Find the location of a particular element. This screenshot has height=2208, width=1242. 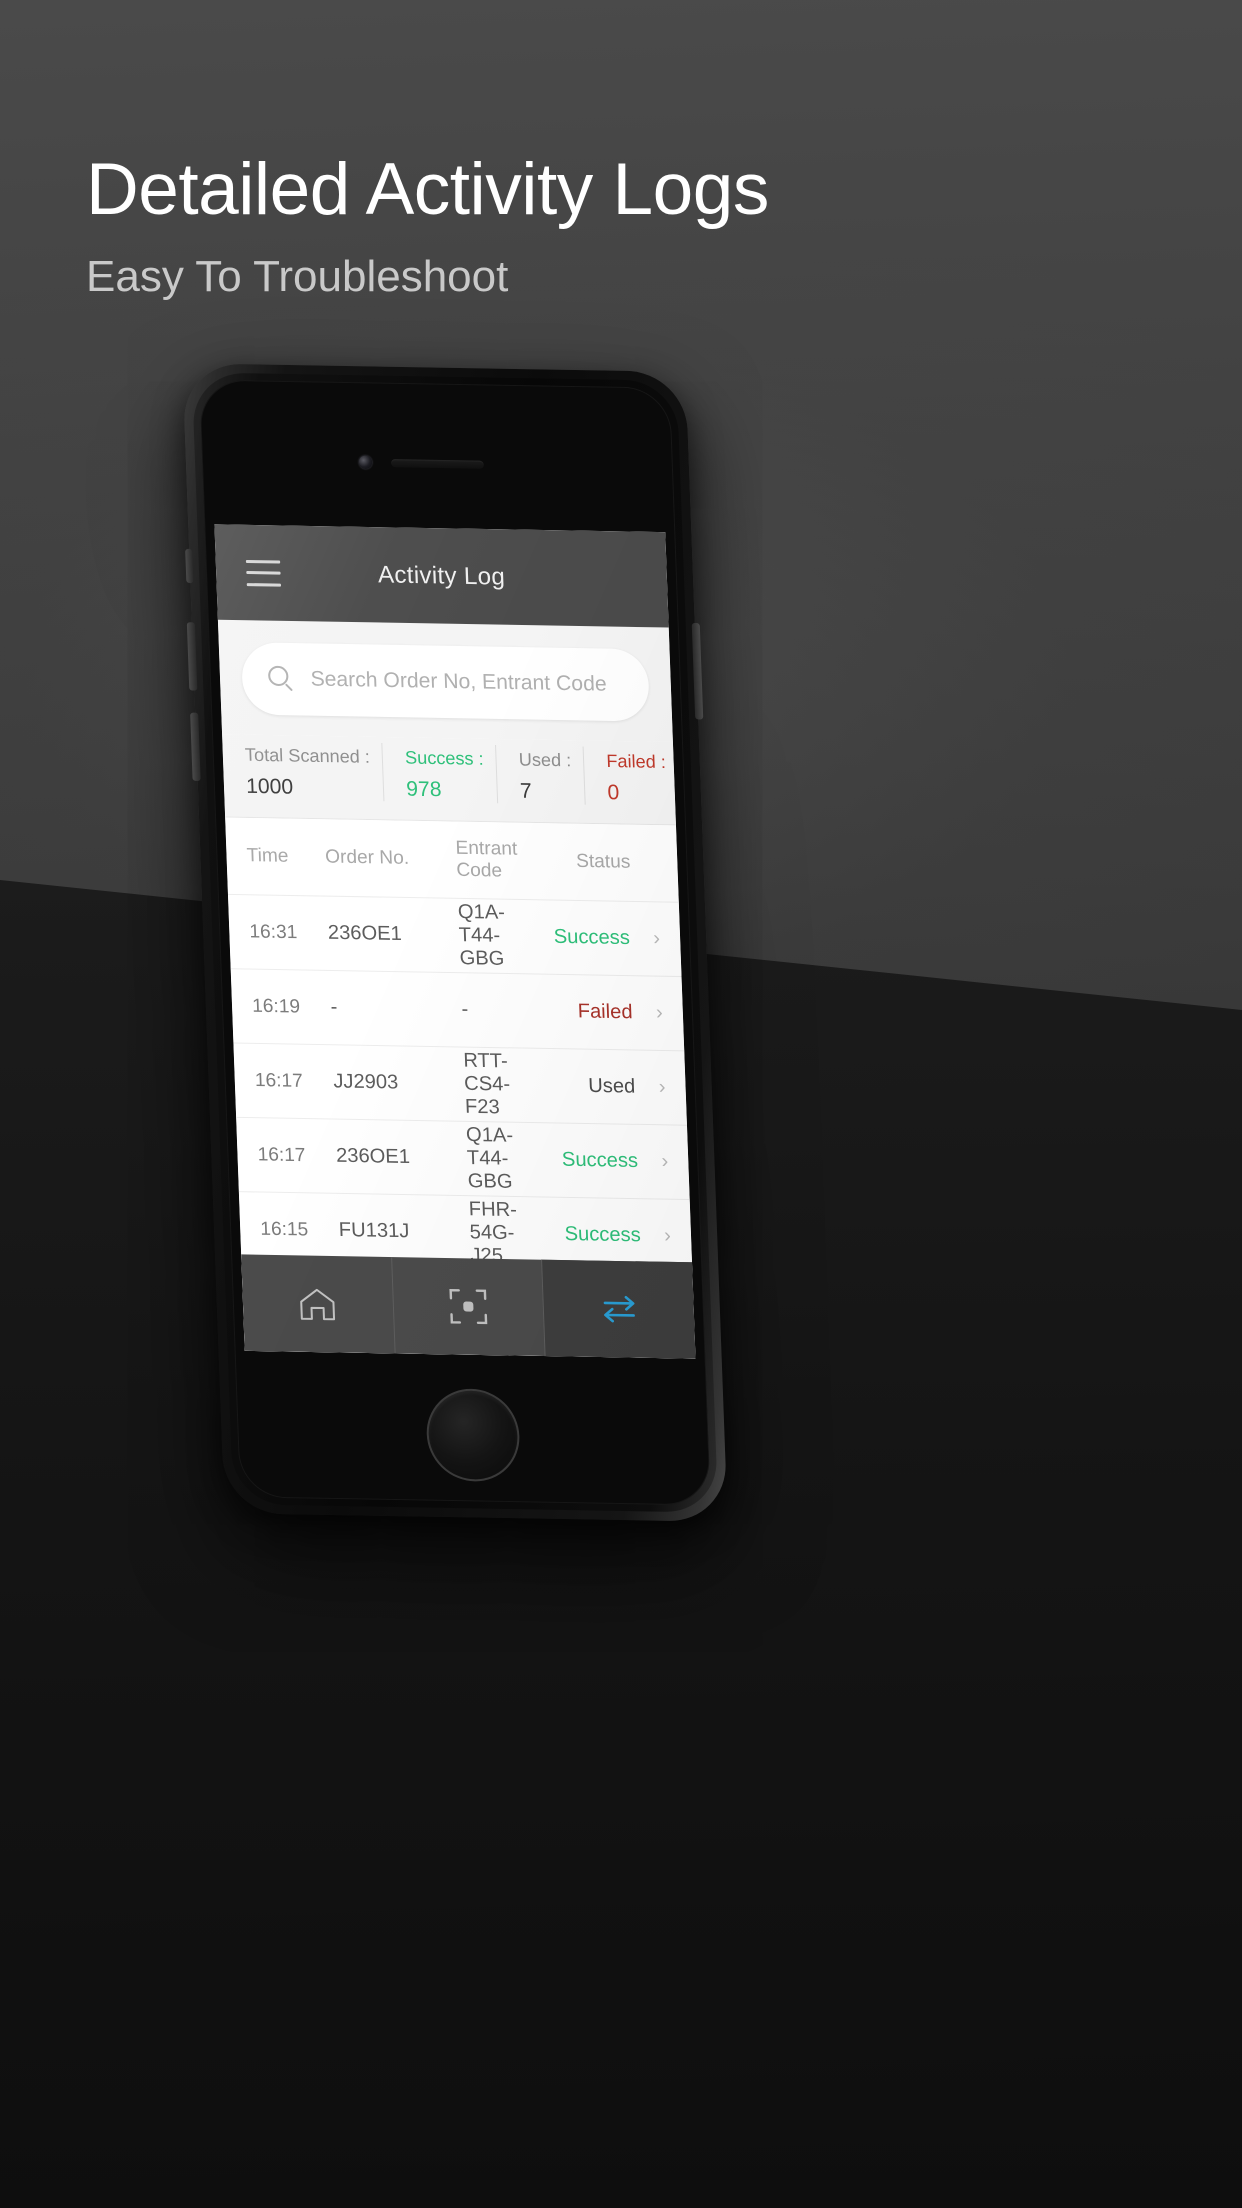

search-input: Search Order No, Entrant Code is located at coordinates (445, 682).